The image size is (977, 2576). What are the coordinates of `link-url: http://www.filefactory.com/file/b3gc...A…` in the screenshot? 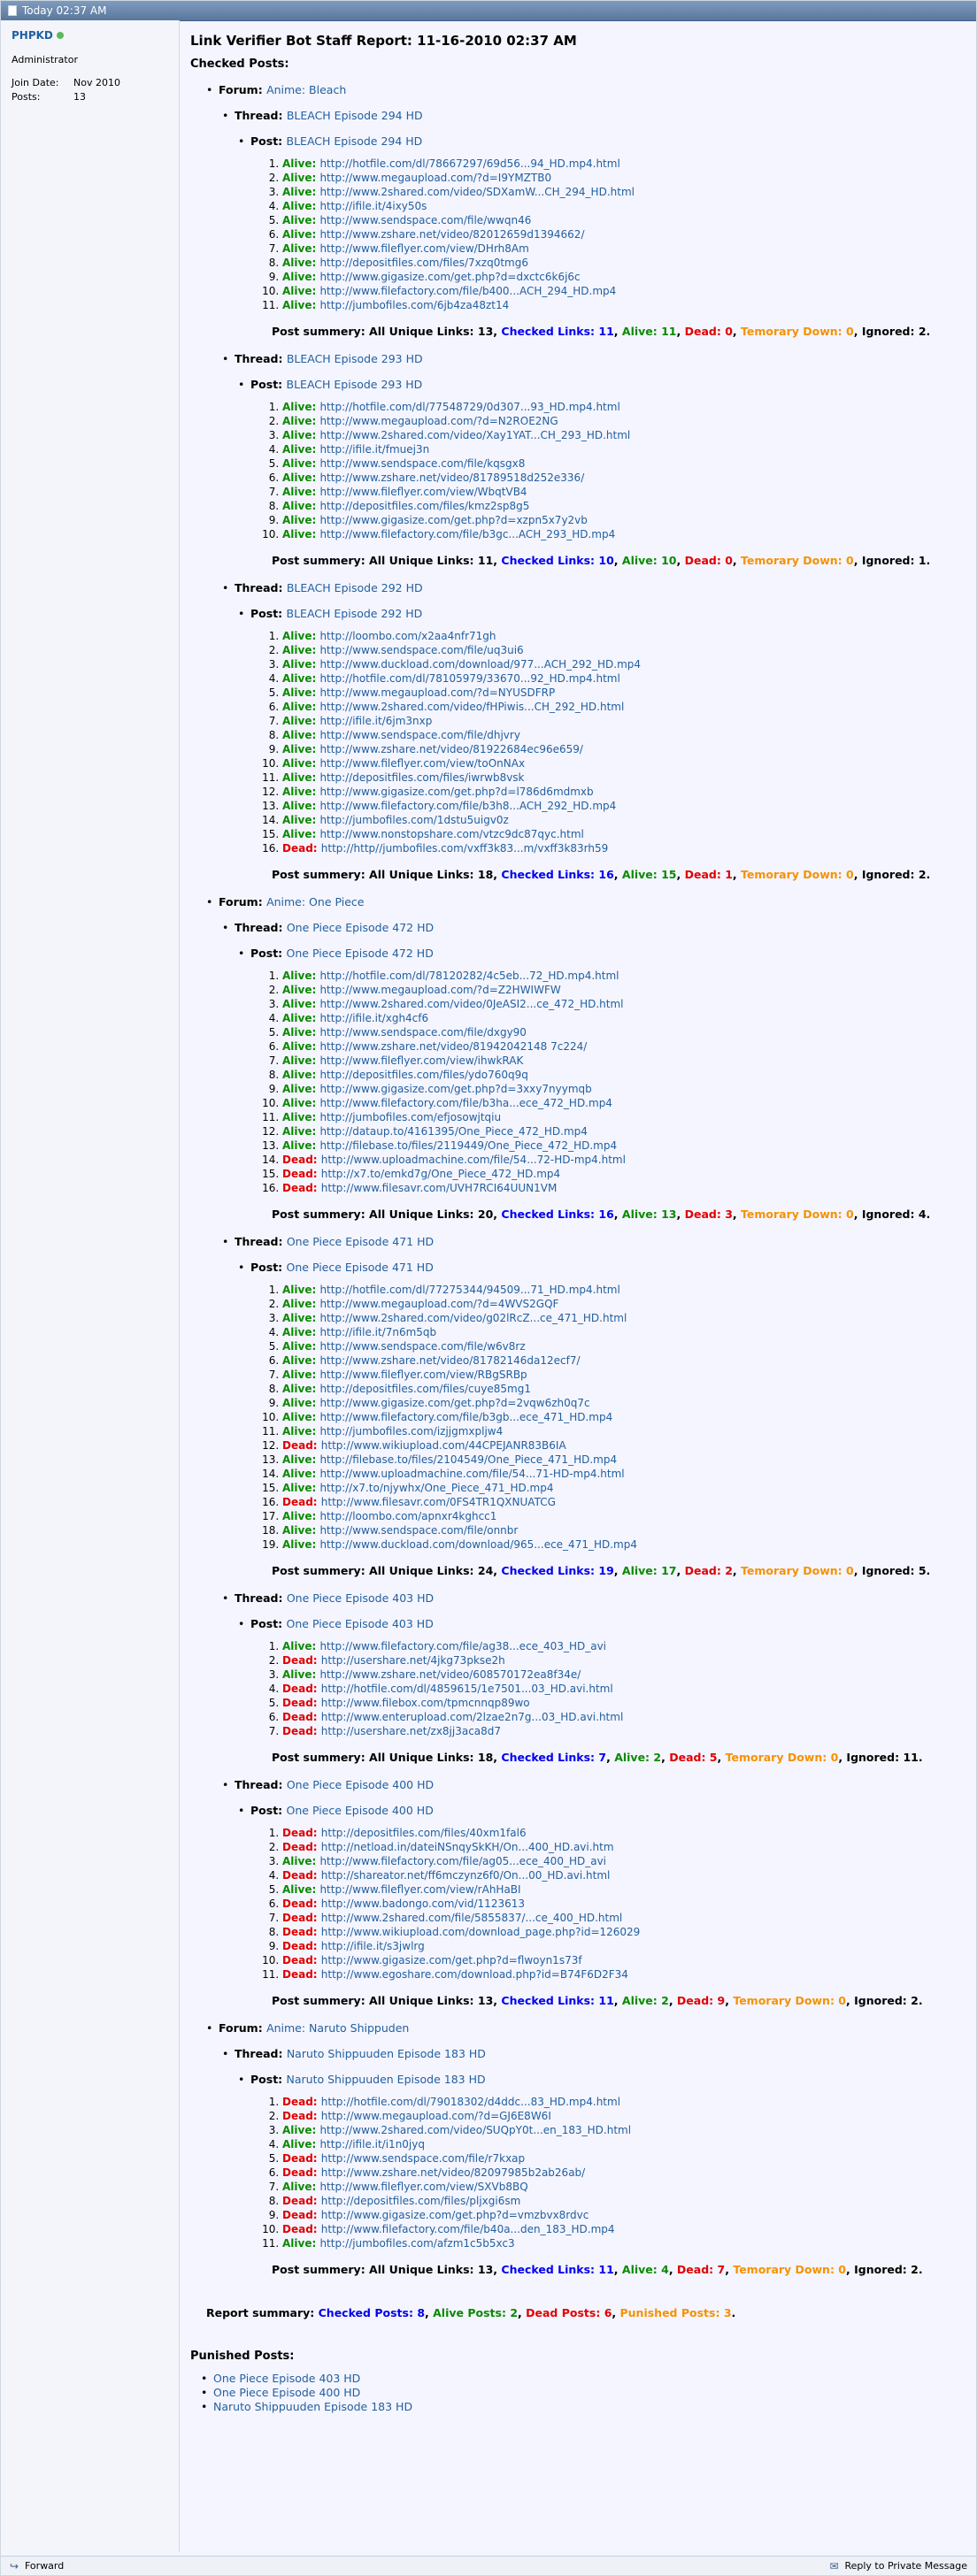 It's located at (467, 534).